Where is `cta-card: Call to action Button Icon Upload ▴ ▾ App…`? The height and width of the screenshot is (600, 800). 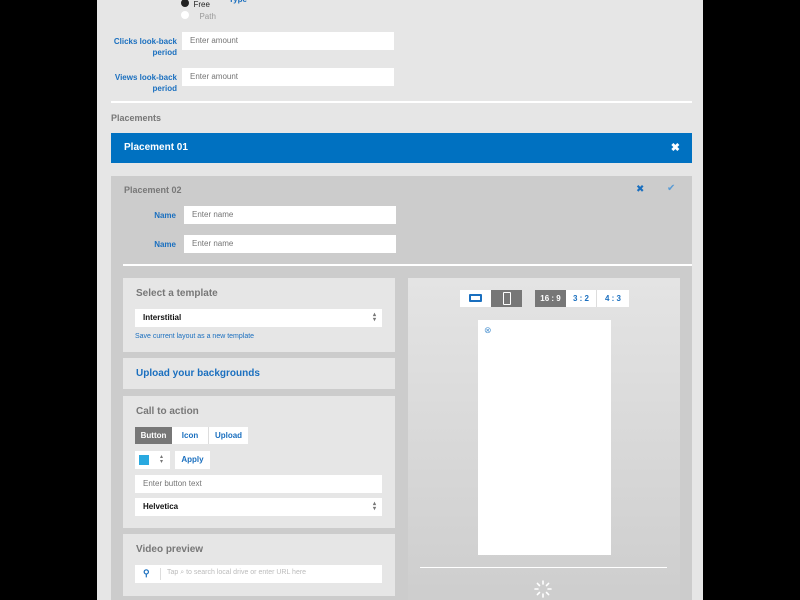
cta-card: Call to action Button Icon Upload ▴ ▾ App… is located at coordinates (259, 462).